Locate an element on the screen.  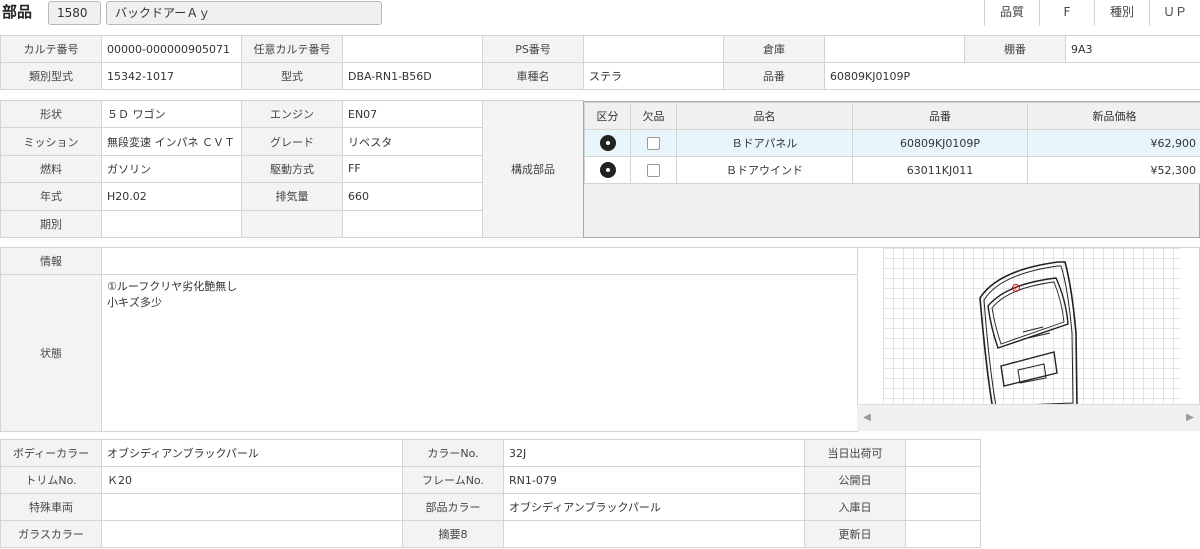
period-value is located at coordinates (171, 224).